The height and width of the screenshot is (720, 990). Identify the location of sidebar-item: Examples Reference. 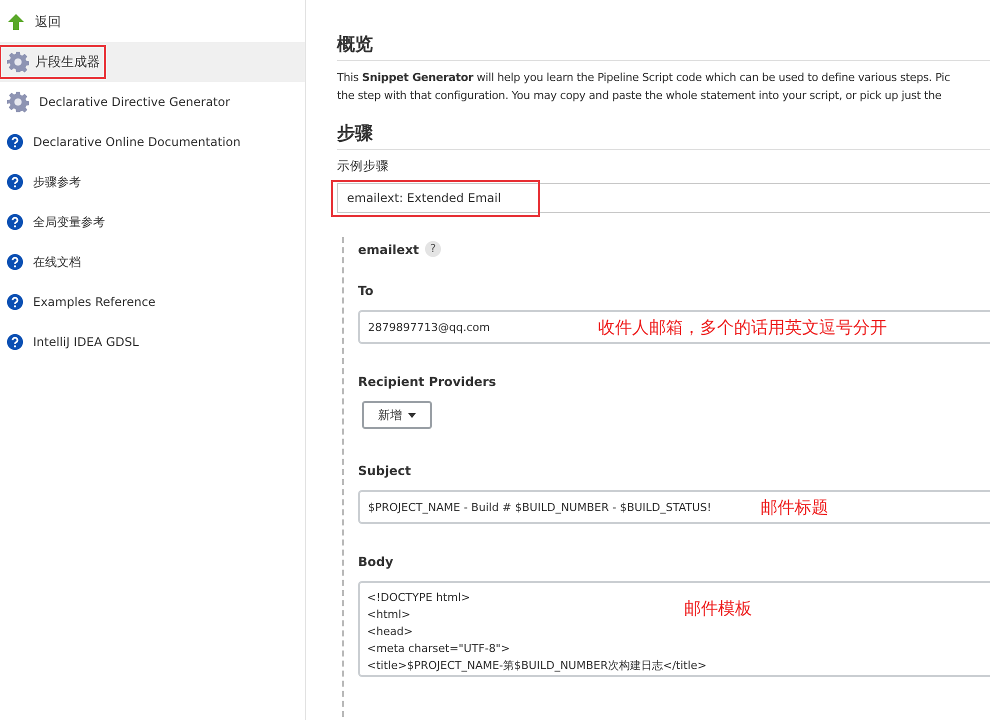
(152, 302).